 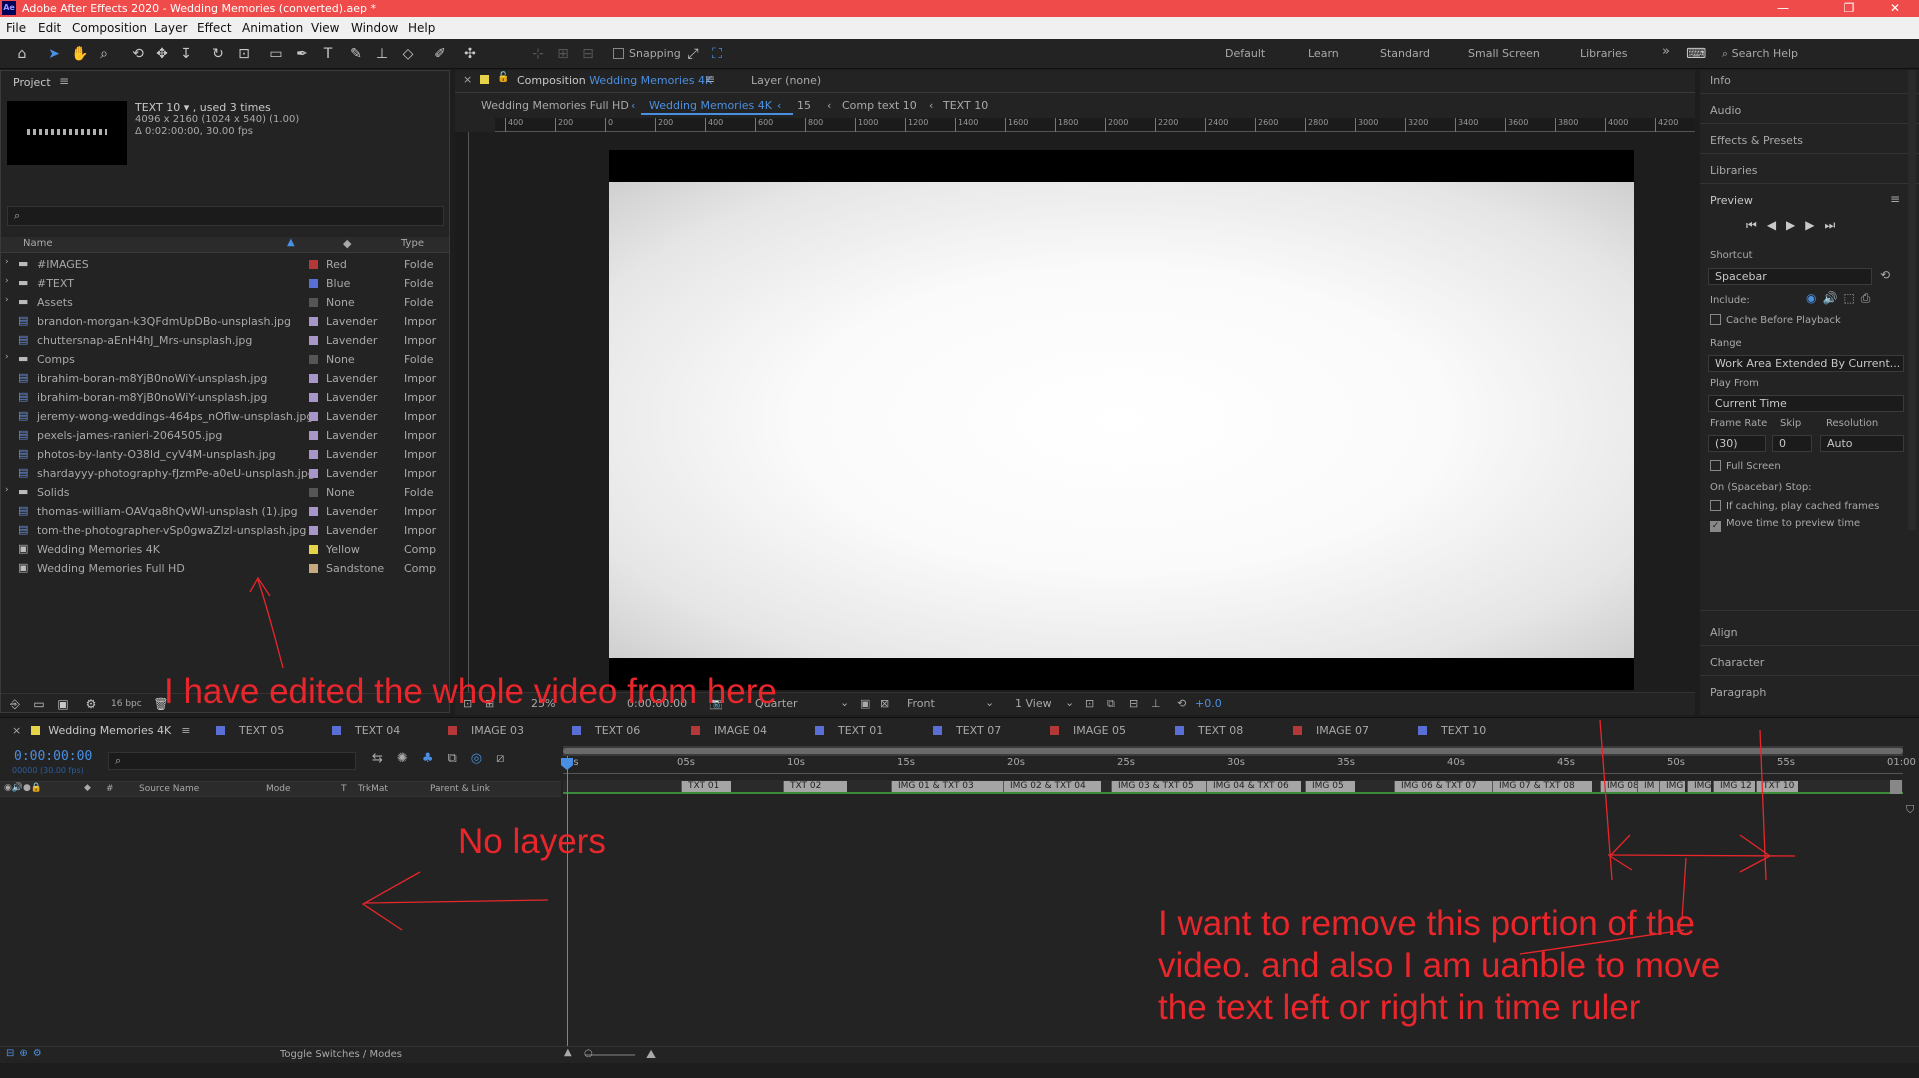 What do you see at coordinates (532, 841) in the screenshot?
I see `annotation-no-layers: No layers` at bounding box center [532, 841].